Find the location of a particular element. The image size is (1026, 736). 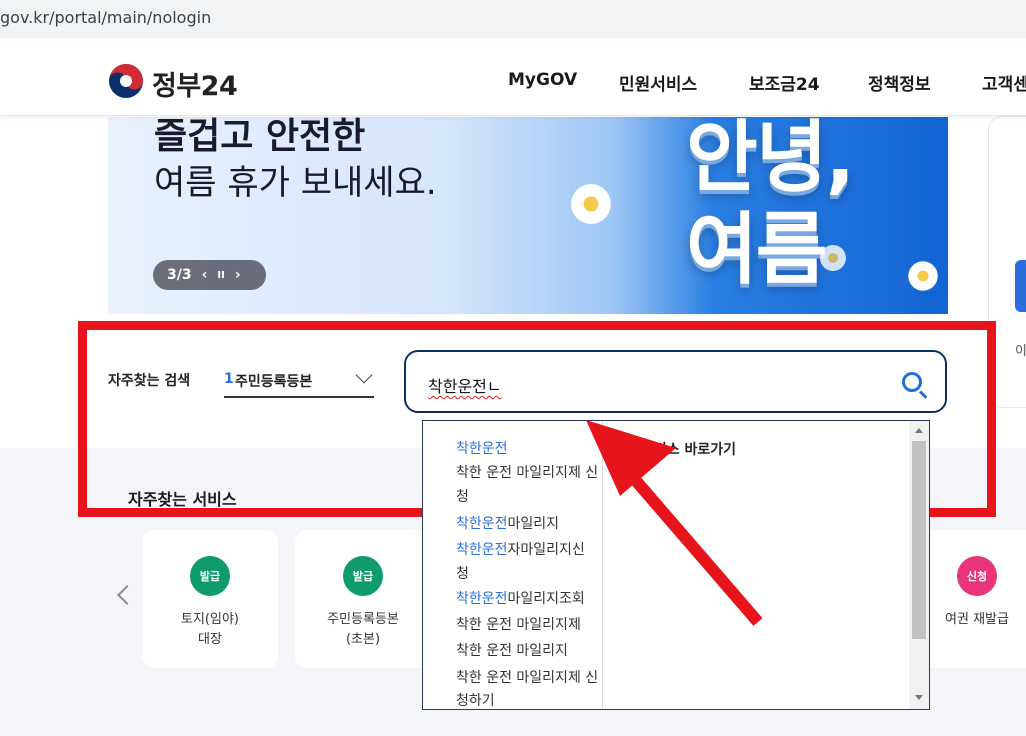

banner-big-text-2: 여름 is located at coordinates (757, 250).